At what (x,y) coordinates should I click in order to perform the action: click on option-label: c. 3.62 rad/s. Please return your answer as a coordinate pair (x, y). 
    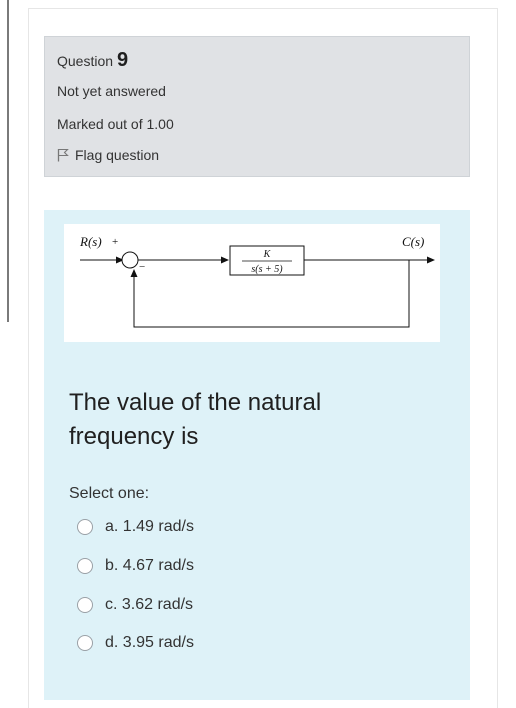
    Looking at the image, I should click on (149, 604).